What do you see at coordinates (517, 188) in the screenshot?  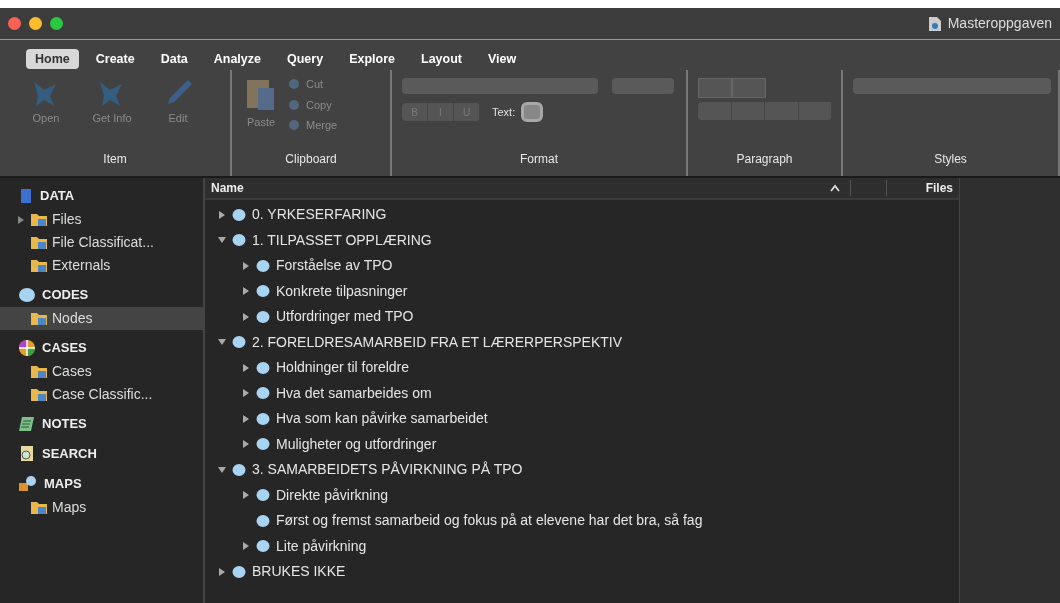 I see `column-header: Name` at bounding box center [517, 188].